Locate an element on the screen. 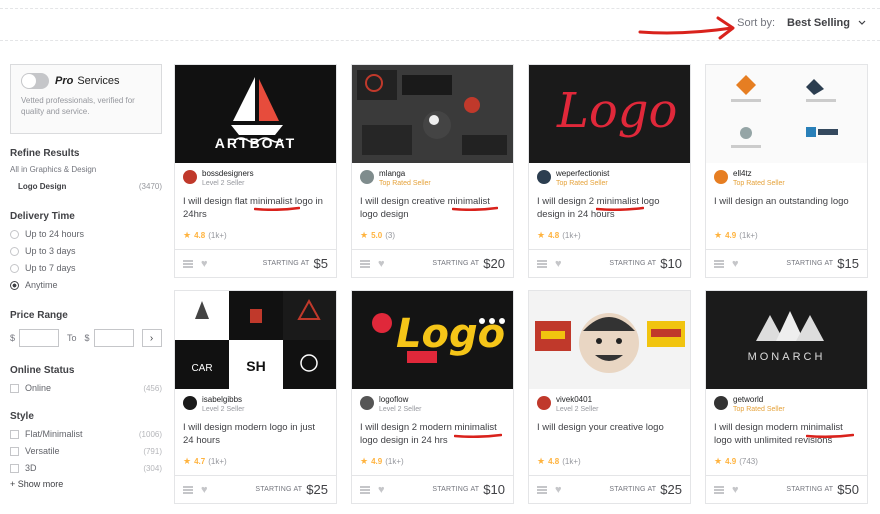 The width and height of the screenshot is (880, 514). online-status-title: Online Status is located at coordinates (42, 370).